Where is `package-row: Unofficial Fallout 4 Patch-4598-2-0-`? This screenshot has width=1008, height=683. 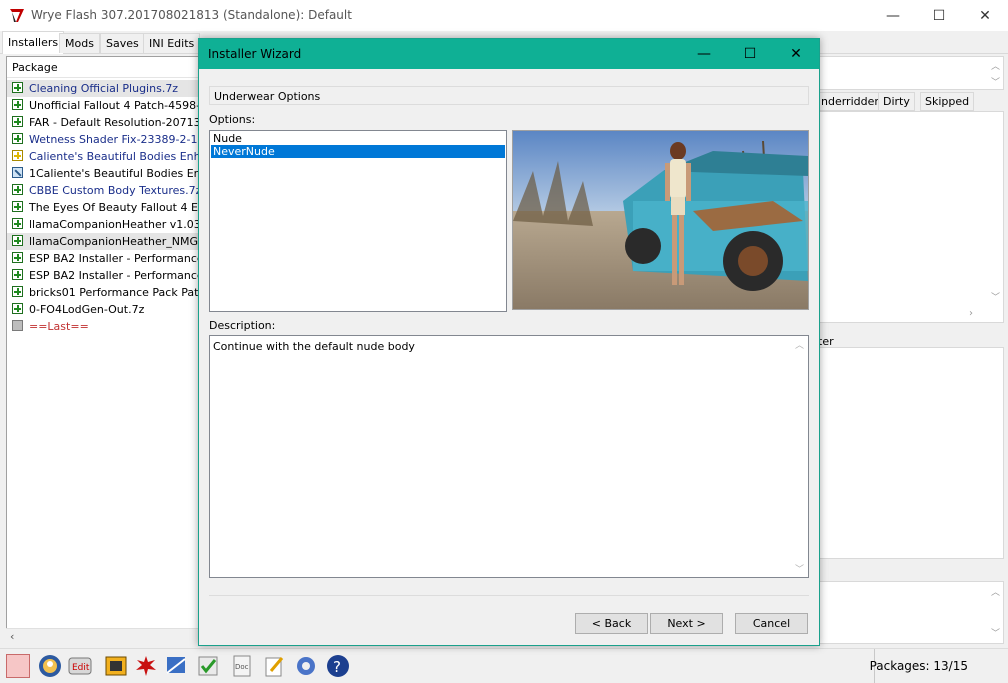
package-row: Unofficial Fallout 4 Patch-4598-2-0- is located at coordinates (104, 105).